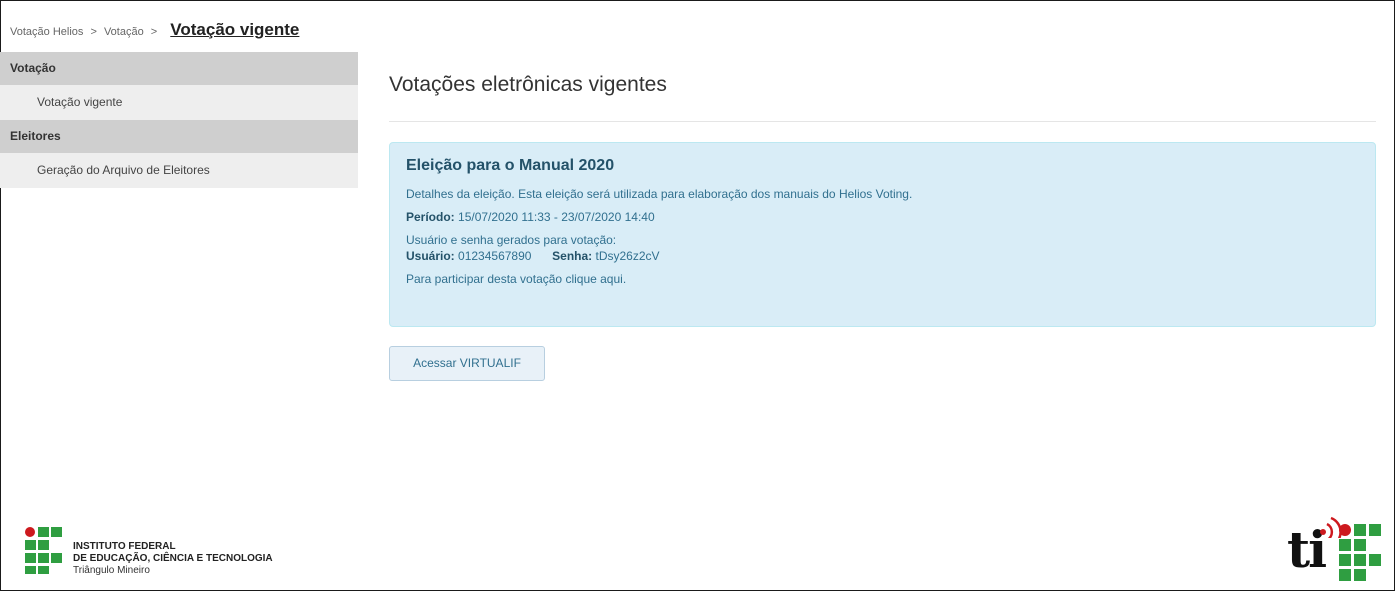  I want to click on user-label: Usuário:, so click(430, 256).